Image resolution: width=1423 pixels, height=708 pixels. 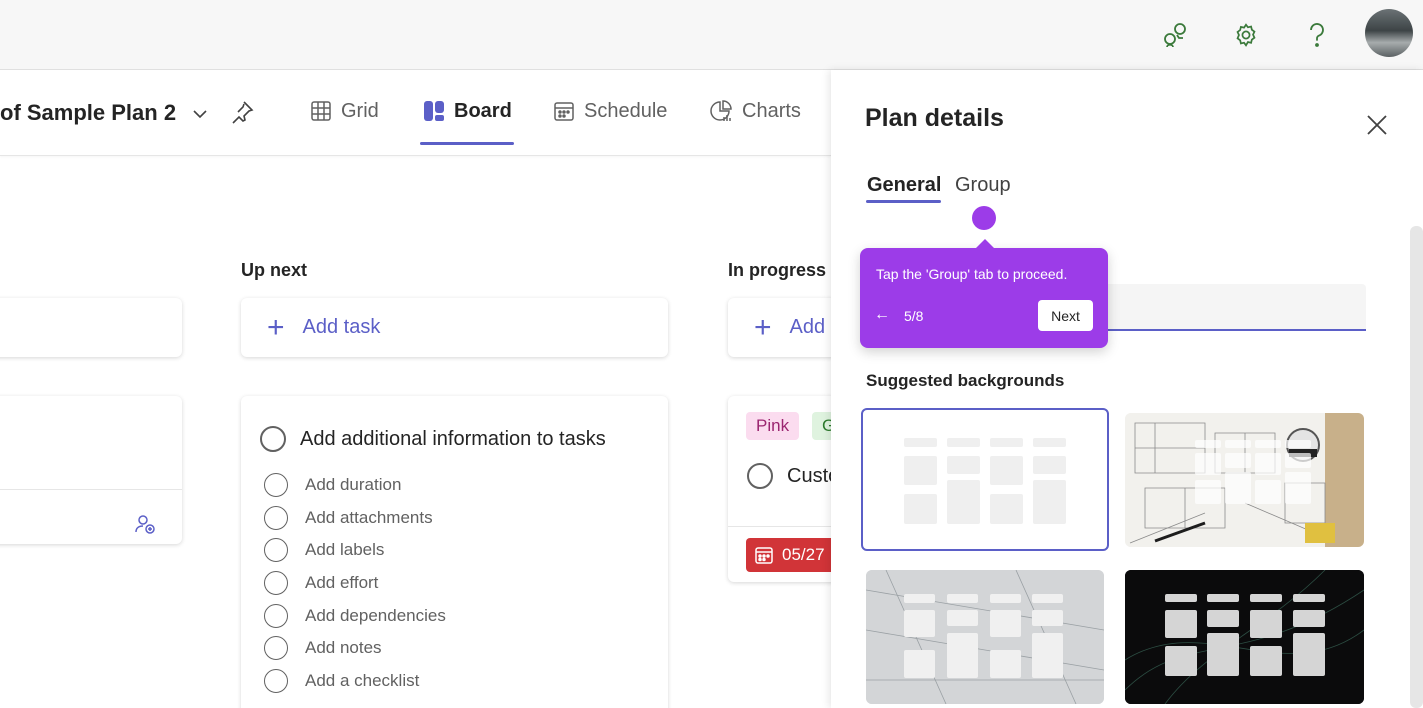 What do you see at coordinates (626, 110) in the screenshot?
I see `tab-schedule-label: Schedule` at bounding box center [626, 110].